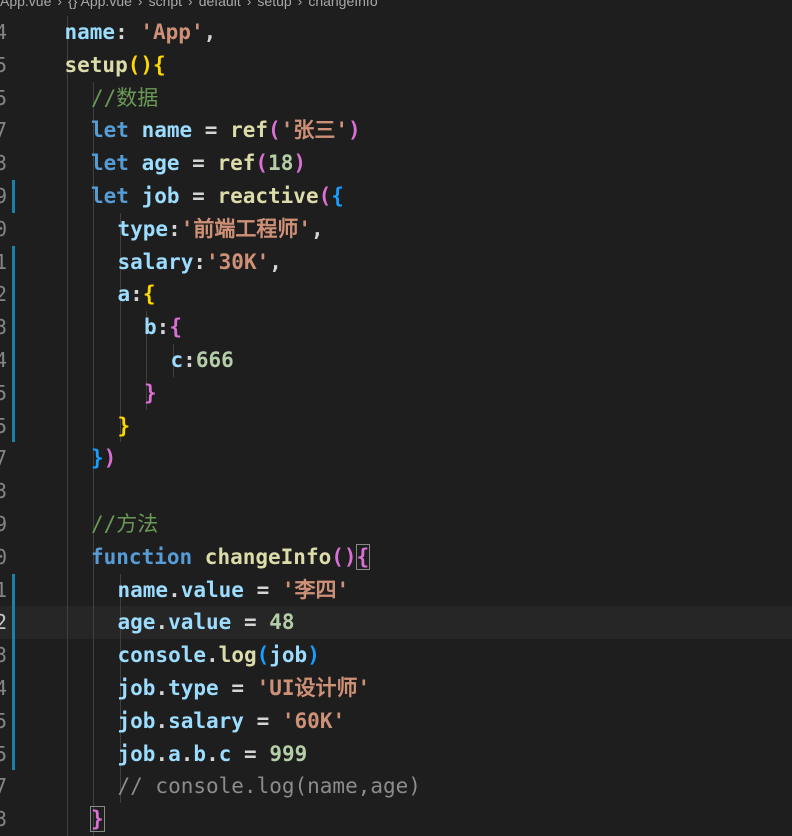  What do you see at coordinates (396, 262) in the screenshot?
I see `code-line: 1 salary:'30K',` at bounding box center [396, 262].